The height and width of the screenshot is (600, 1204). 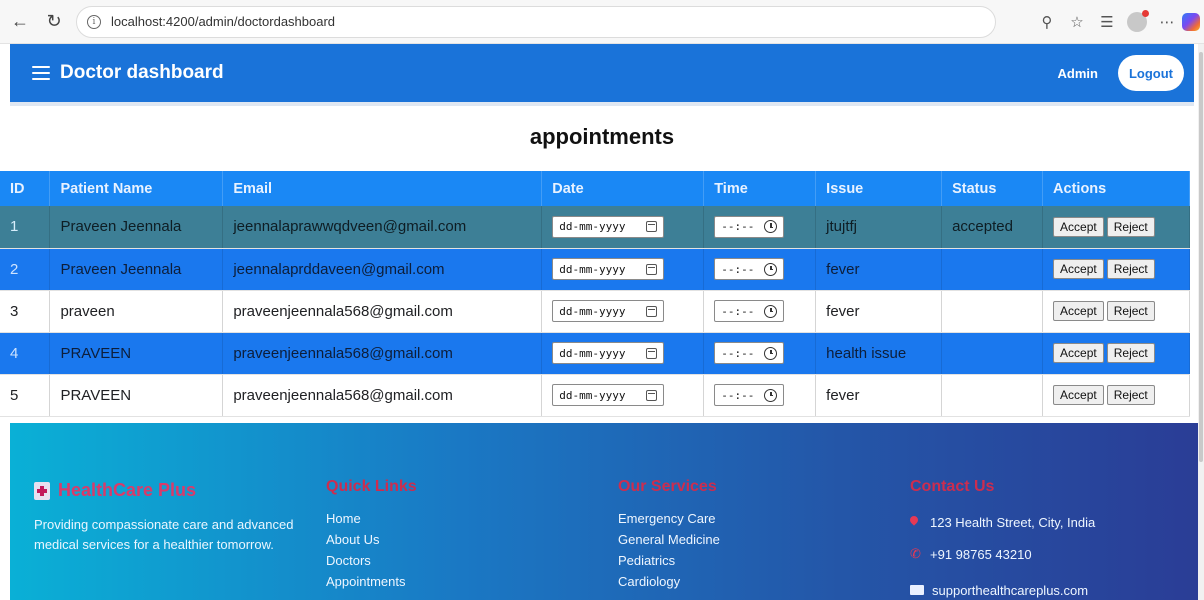 What do you see at coordinates (371, 518) in the screenshot?
I see `footer-link-home: Home` at bounding box center [371, 518].